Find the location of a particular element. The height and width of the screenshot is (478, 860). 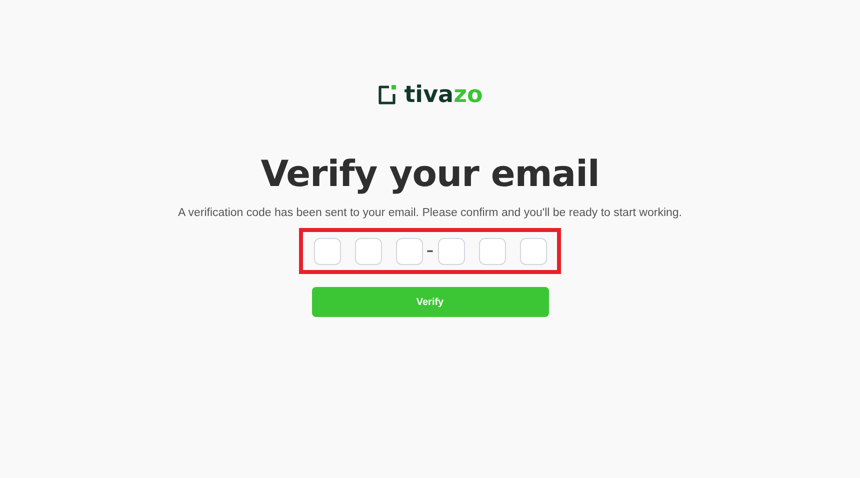

instruction-text: A verification code has been sent to your email. Please confirm and you'll be ready to start working. is located at coordinates (430, 213).